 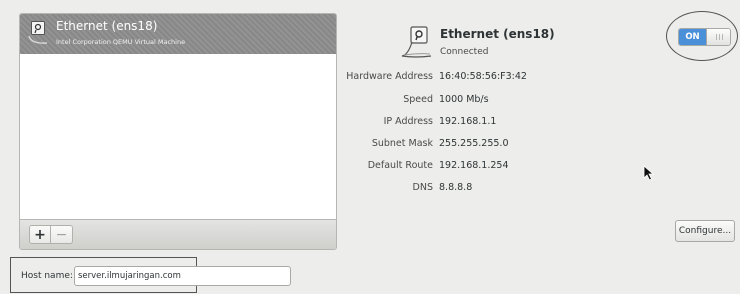 What do you see at coordinates (389, 76) in the screenshot?
I see `hardware-address-label: Hardware Address` at bounding box center [389, 76].